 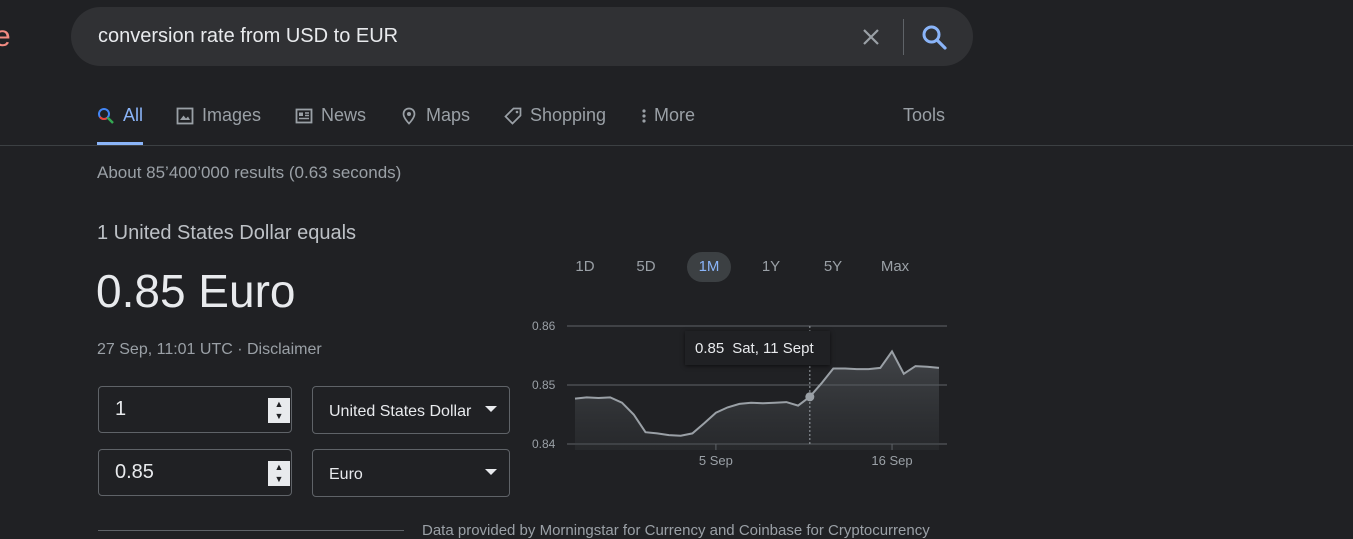 What do you see at coordinates (304, 116) in the screenshot?
I see `news-icon` at bounding box center [304, 116].